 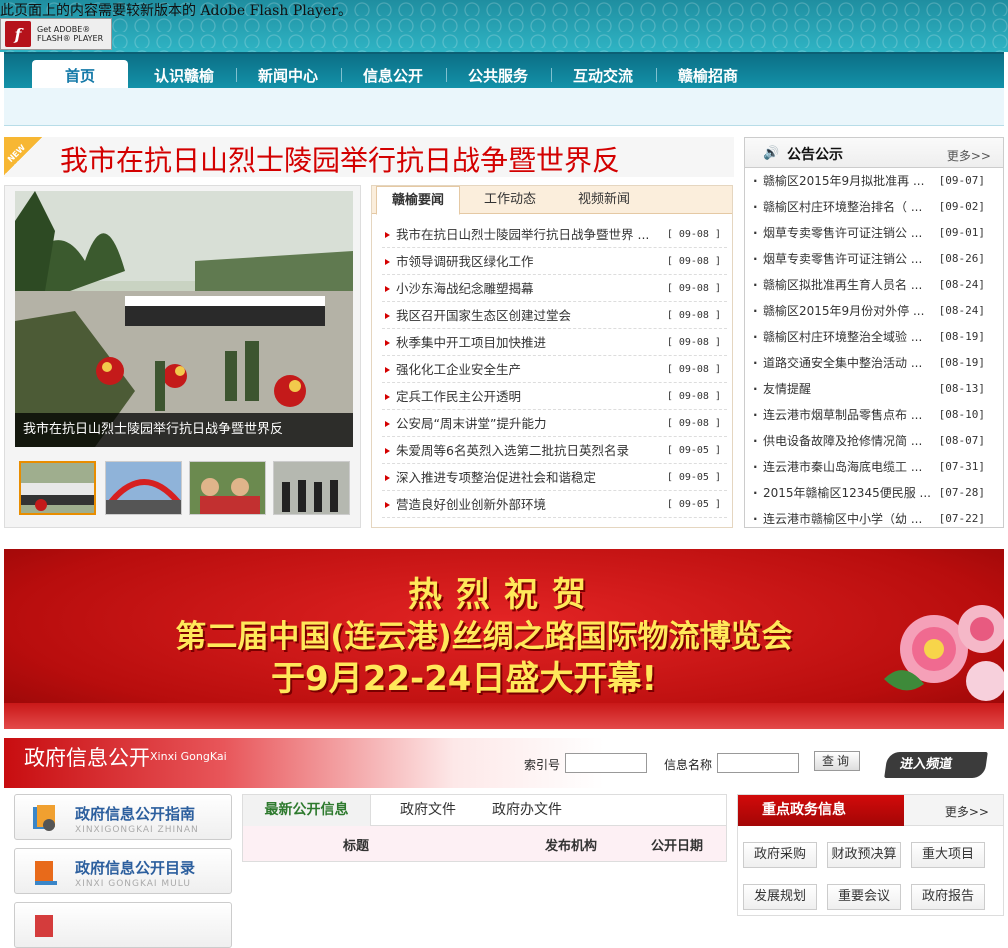 What do you see at coordinates (471, 423) in the screenshot?
I see `item-title: 公安局“周末讲堂”提升能力` at bounding box center [471, 423].